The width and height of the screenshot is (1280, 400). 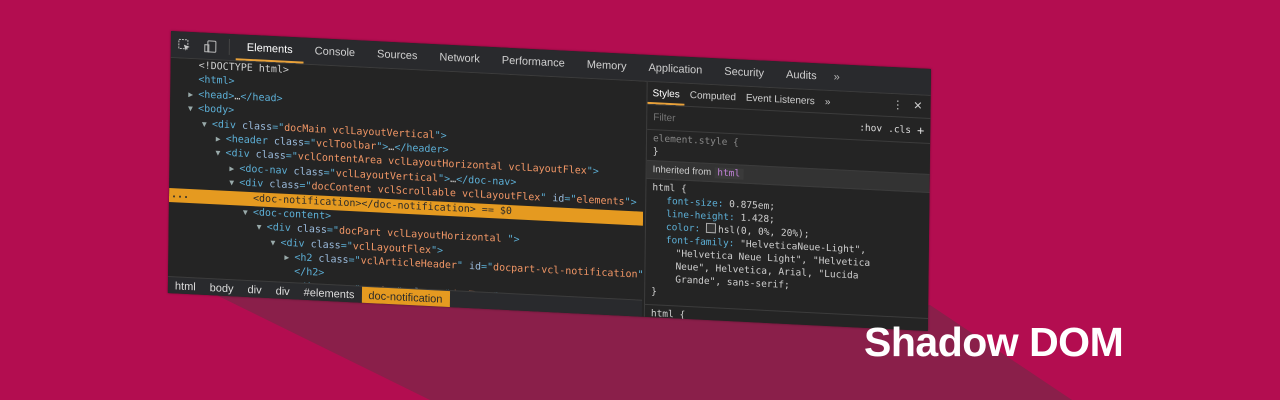 I want to click on dom-line-content: </h2>, so click(x=309, y=273).